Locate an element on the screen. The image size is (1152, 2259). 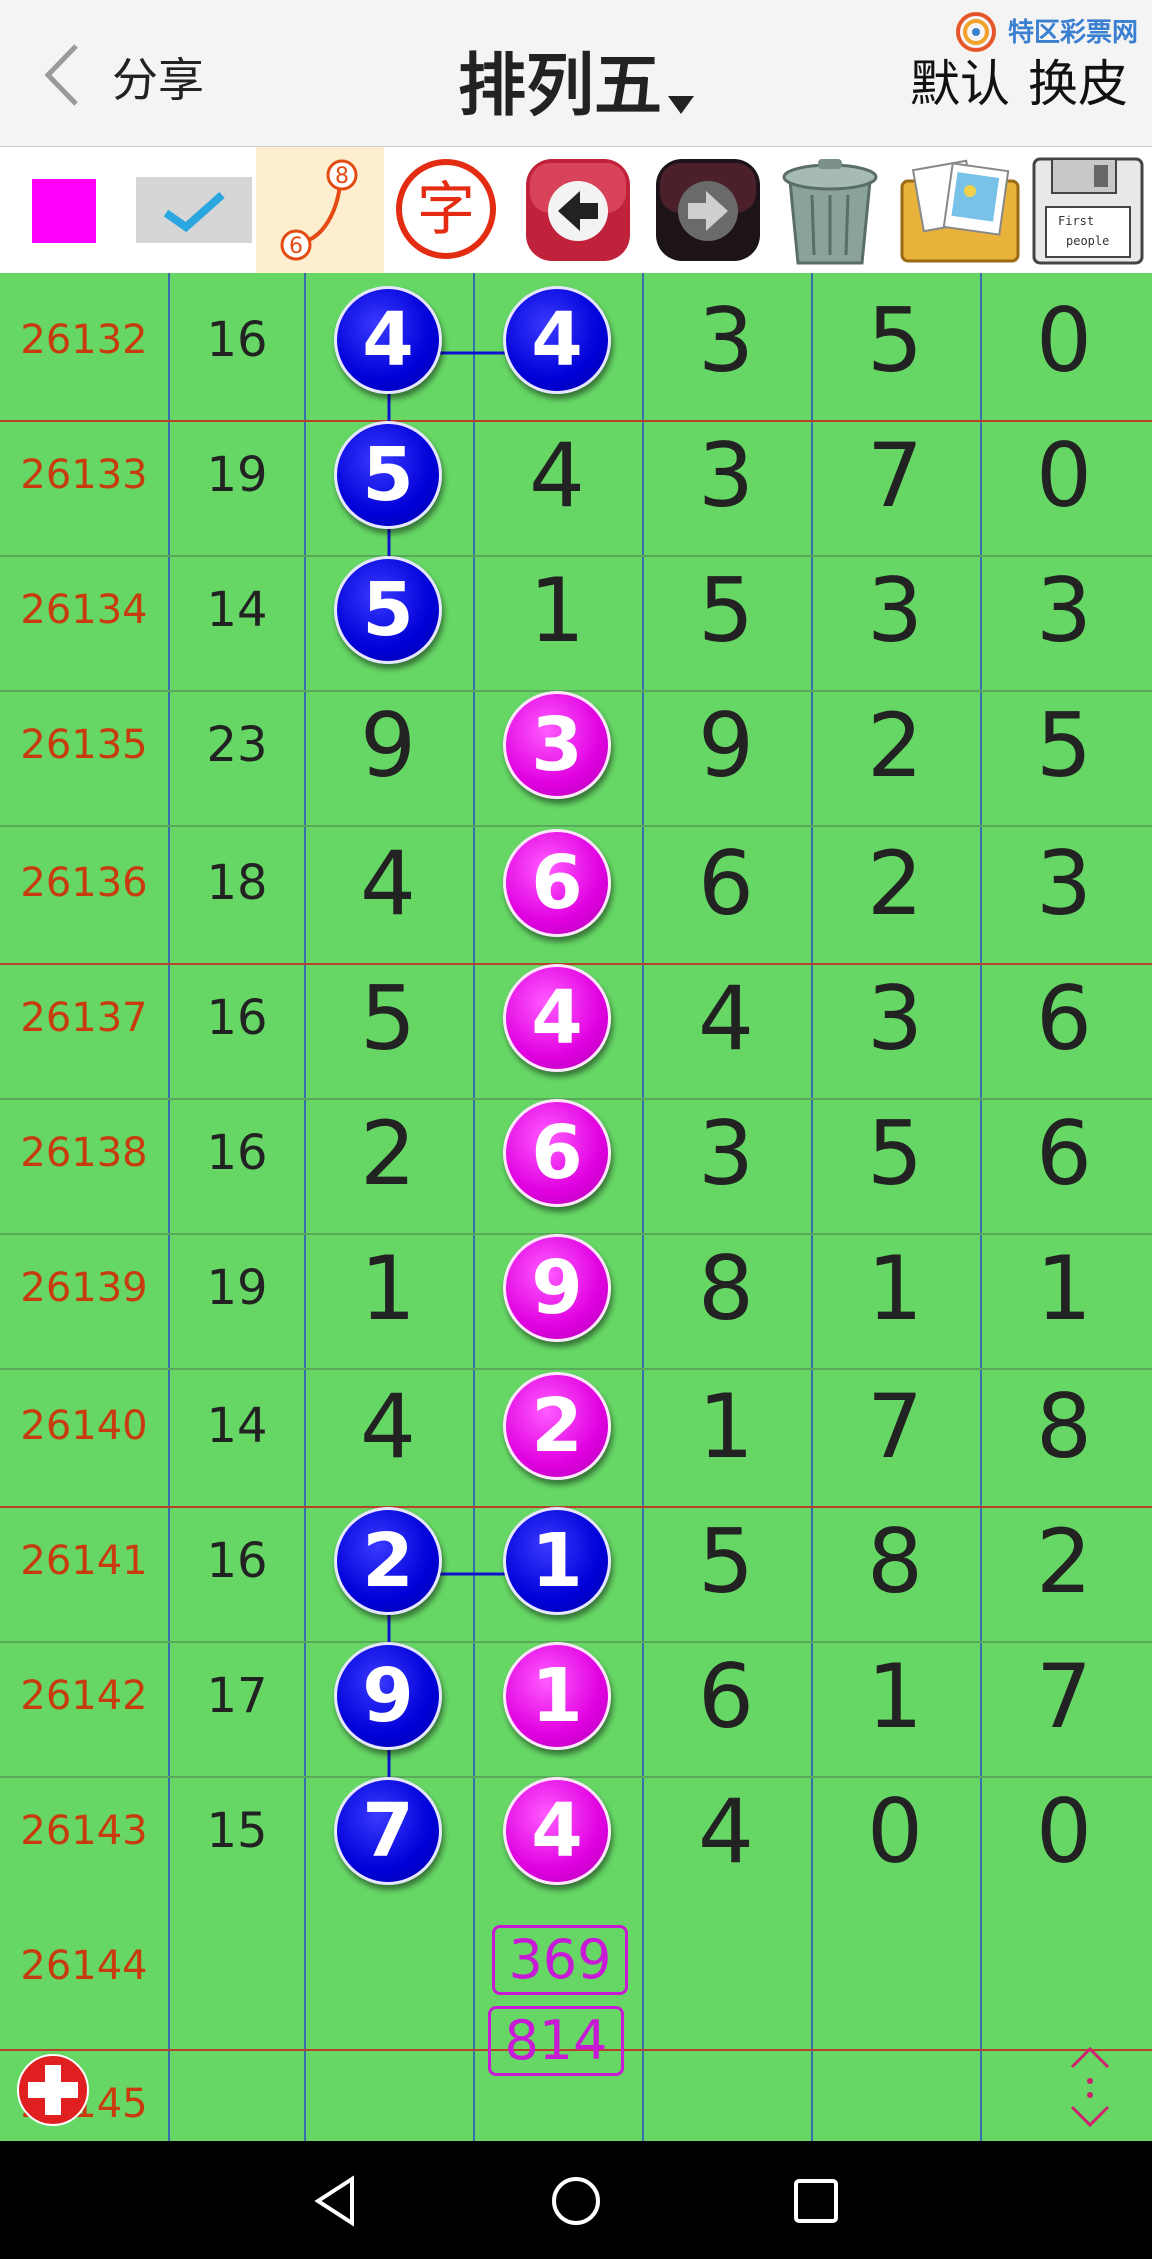
digit-sum is located at coordinates (237, 1966).